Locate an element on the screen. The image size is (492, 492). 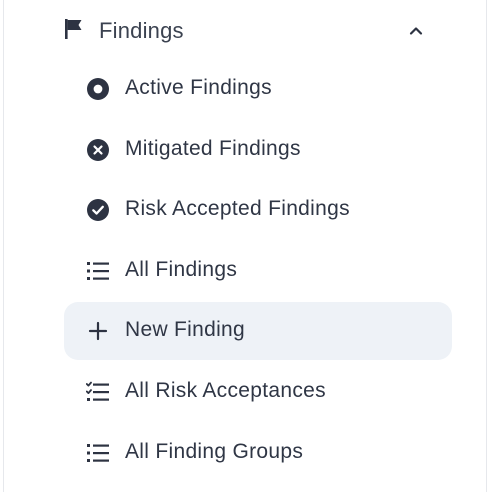
nav-item-active-findings: Active Findings is located at coordinates (258, 89).